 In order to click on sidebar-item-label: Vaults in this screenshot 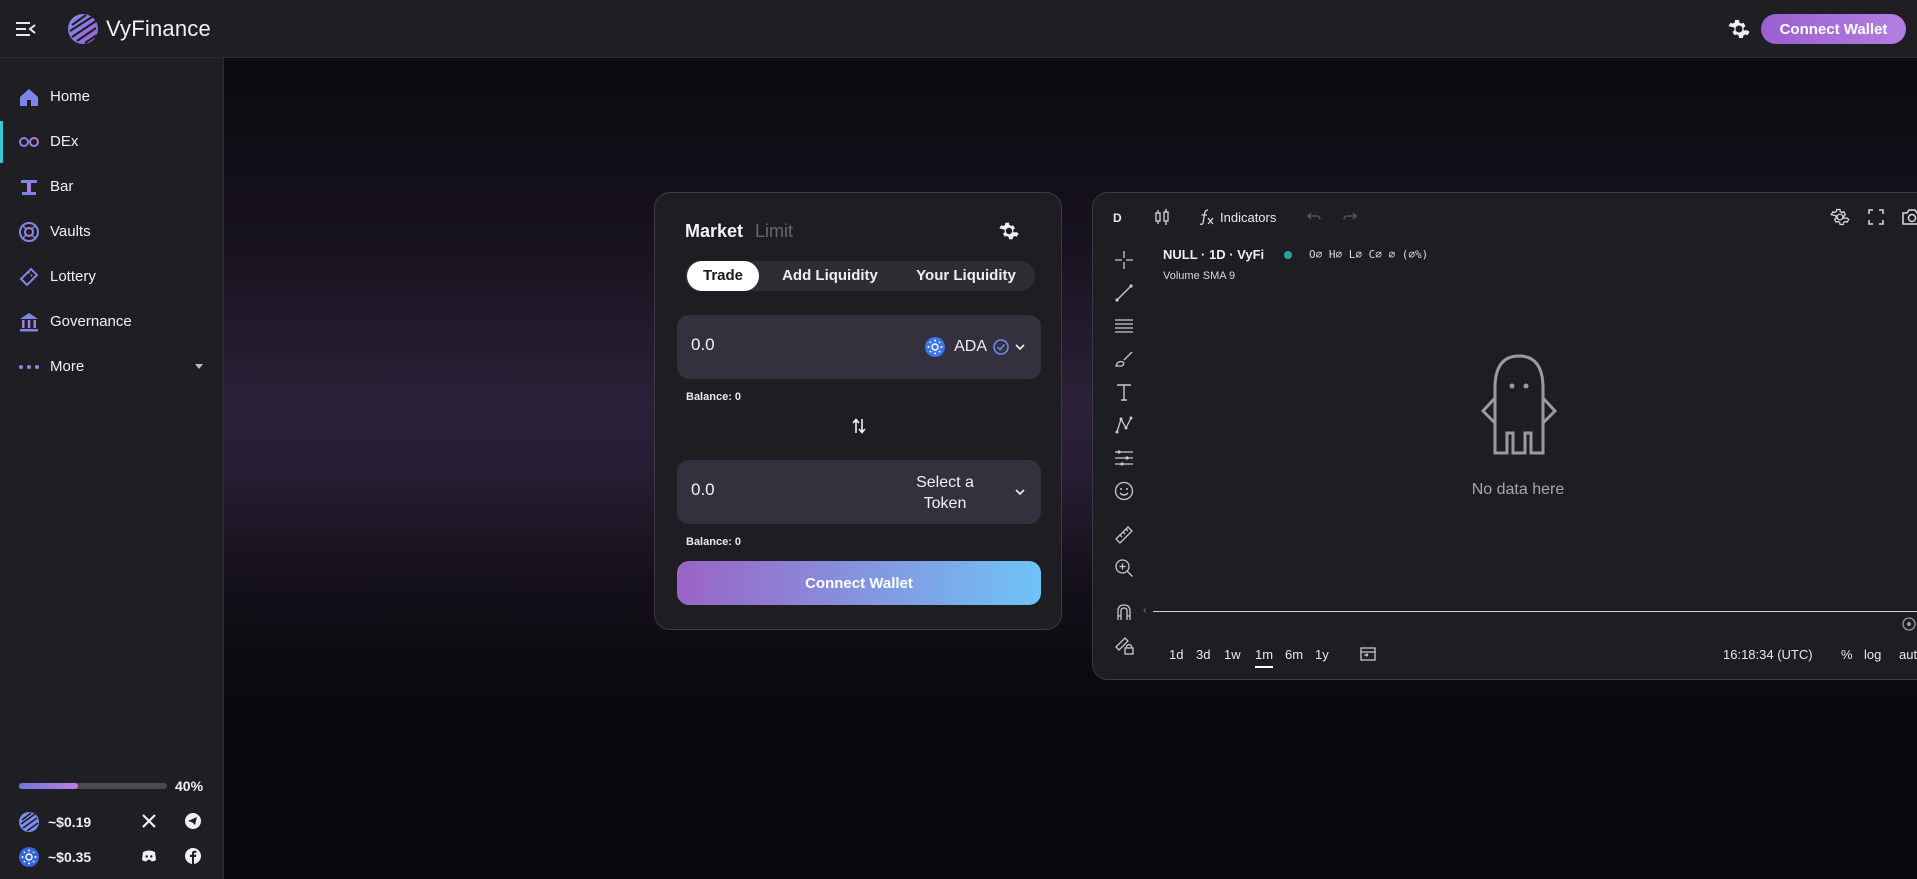, I will do `click(70, 231)`.